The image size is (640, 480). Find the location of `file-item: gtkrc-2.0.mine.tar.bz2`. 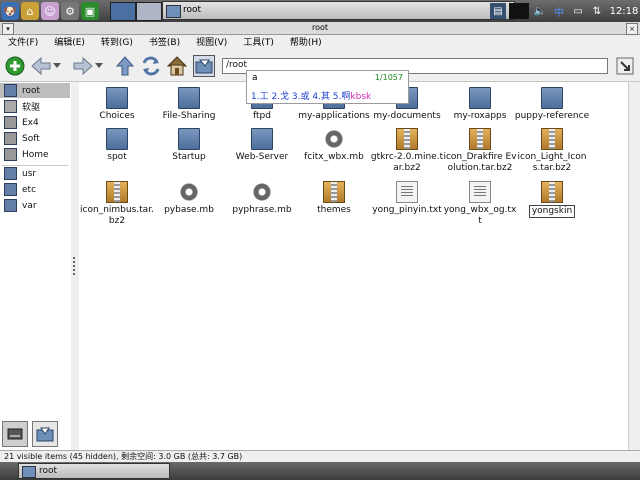

file-item: gtkrc-2.0.mine.tar.bz2 is located at coordinates (407, 151).